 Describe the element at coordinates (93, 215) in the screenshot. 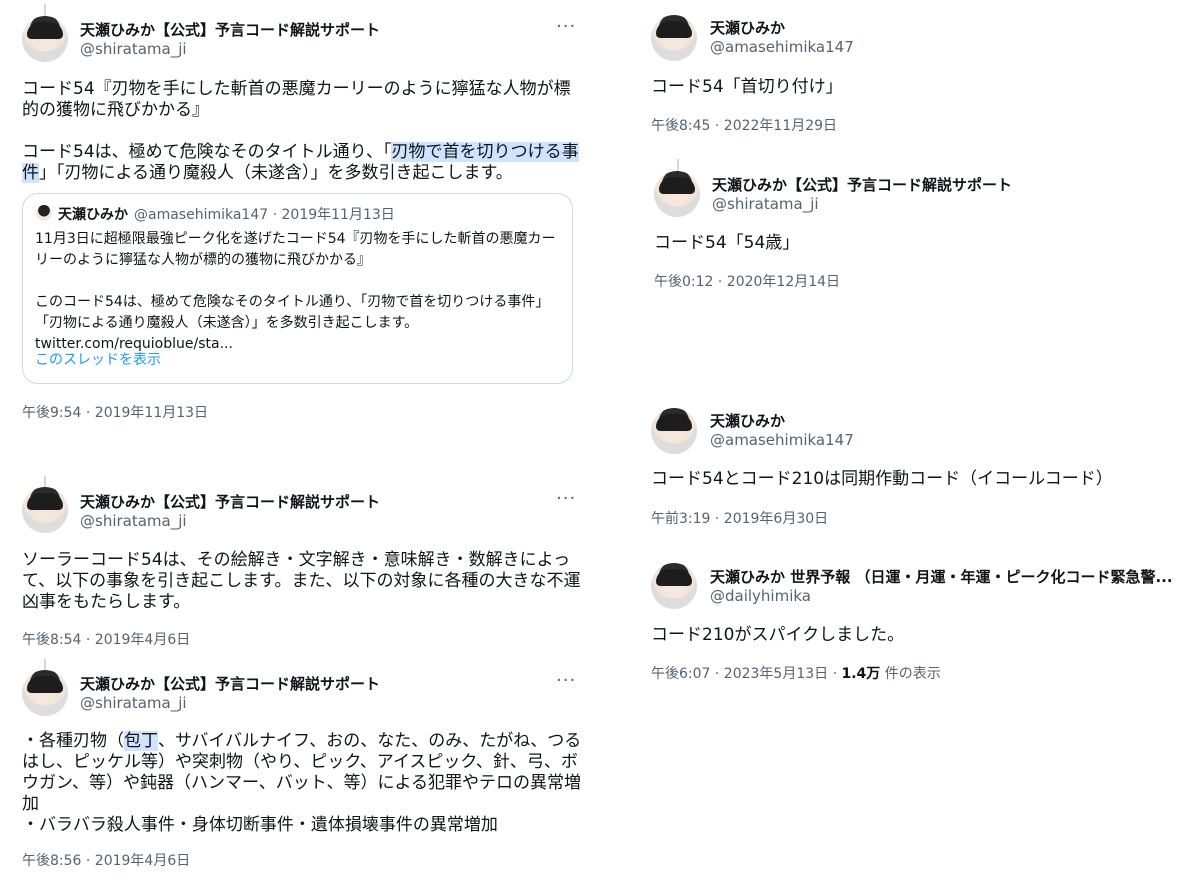

I see `quote-display-name: 天瀬ひみか` at that location.